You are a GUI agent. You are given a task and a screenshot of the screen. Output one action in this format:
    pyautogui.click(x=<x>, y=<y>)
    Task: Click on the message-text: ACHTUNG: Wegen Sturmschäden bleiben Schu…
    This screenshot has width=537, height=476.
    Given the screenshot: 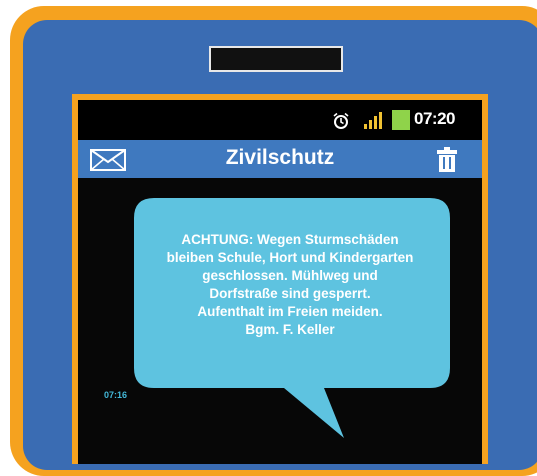 What is the action you would take?
    pyautogui.click(x=290, y=285)
    